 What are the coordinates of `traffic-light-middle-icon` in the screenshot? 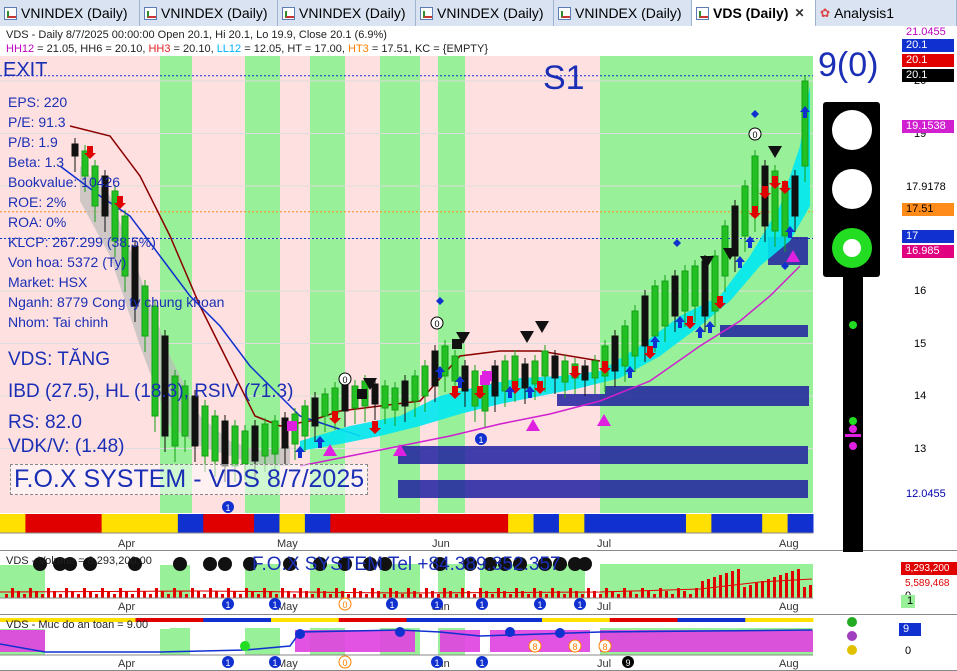 It's located at (852, 189).